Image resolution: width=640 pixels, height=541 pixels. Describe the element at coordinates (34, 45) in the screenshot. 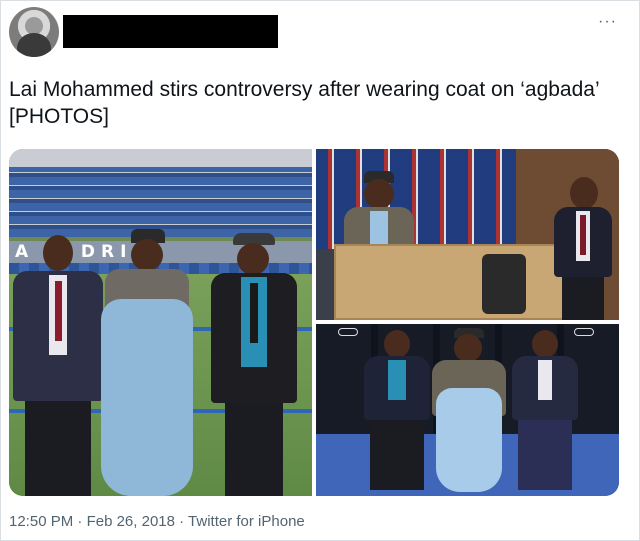

I see `avatar-silhouette` at that location.